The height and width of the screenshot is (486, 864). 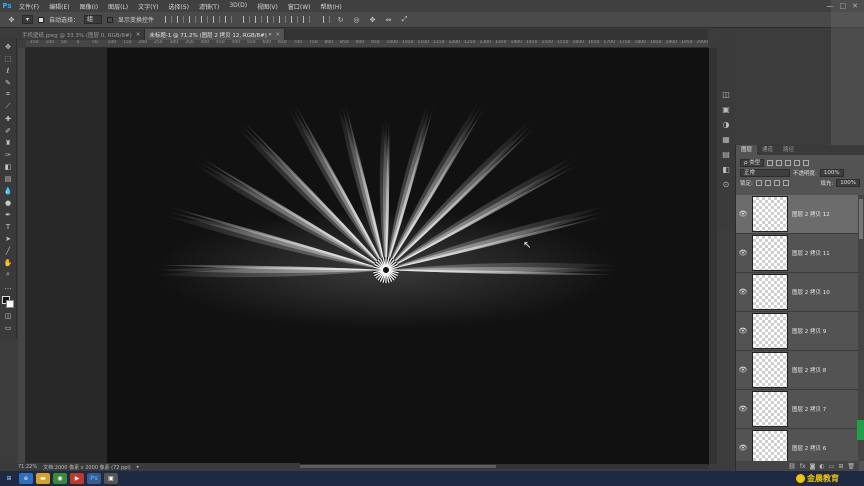 What do you see at coordinates (271, 19) in the screenshot?
I see `distribute-bottom-icon` at bounding box center [271, 19].